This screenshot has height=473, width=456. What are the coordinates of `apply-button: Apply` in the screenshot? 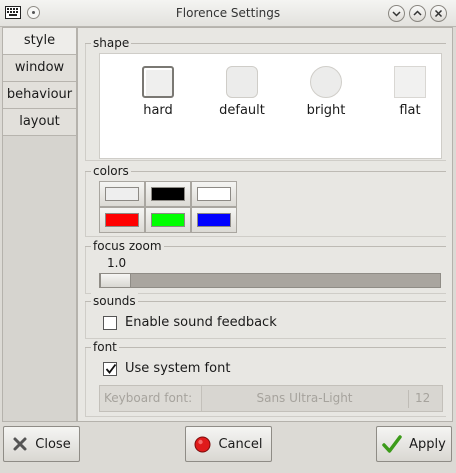 It's located at (414, 444).